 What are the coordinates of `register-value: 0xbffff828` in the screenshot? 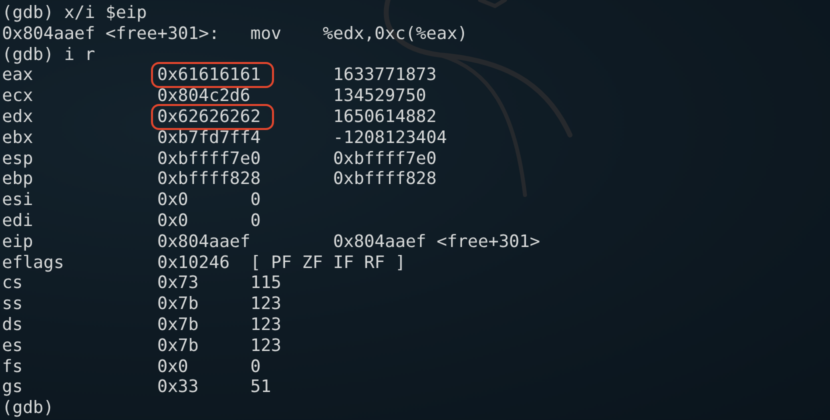 It's located at (209, 179).